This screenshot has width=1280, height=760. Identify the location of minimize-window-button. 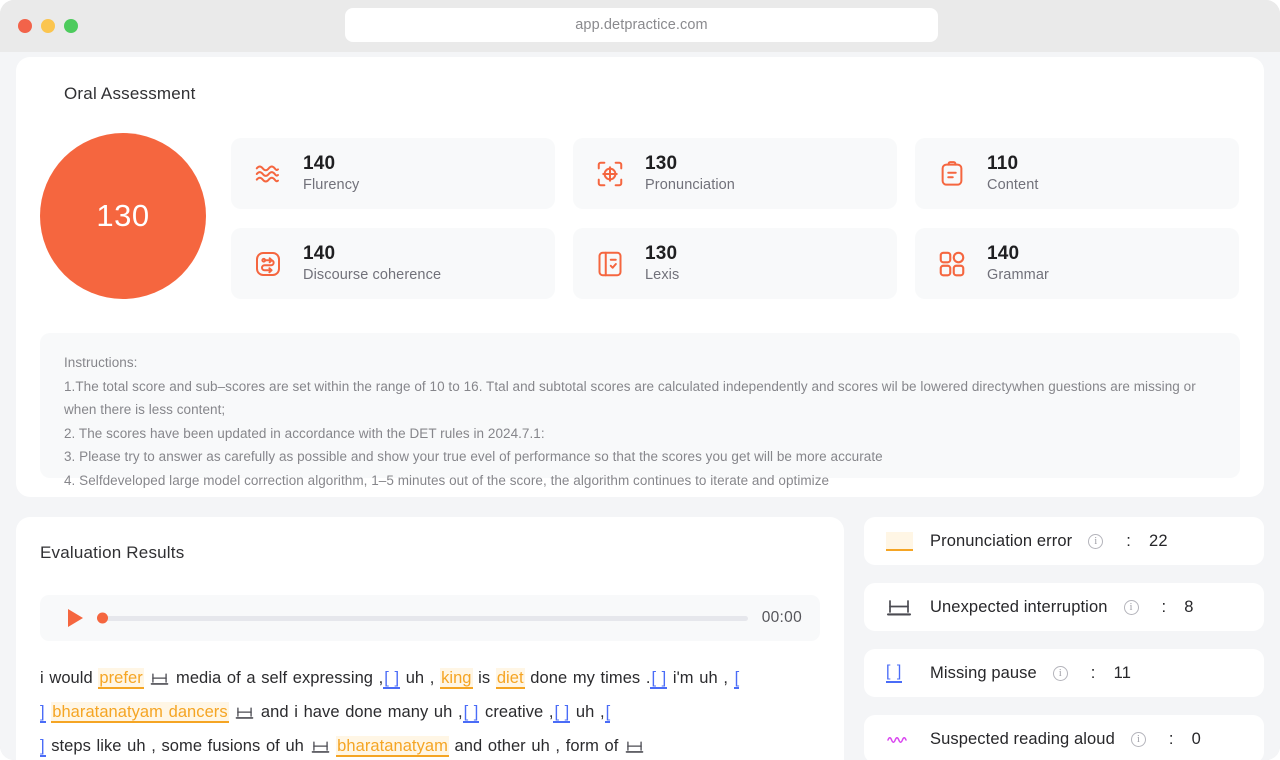
(48, 26).